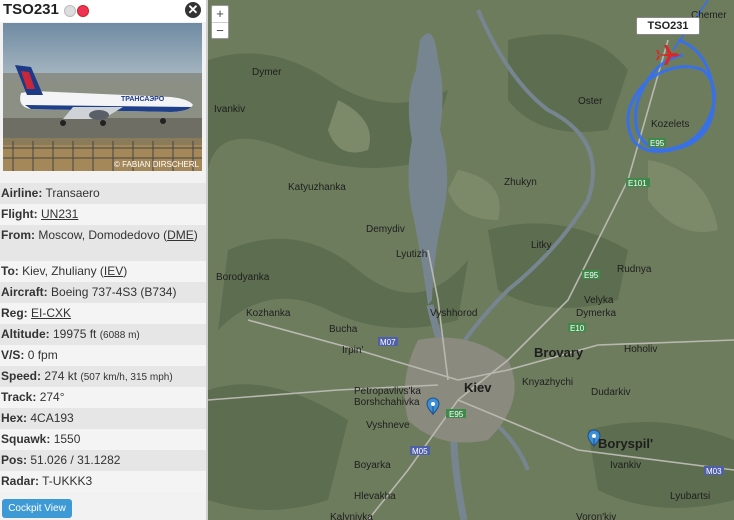 This screenshot has height=520, width=734. Describe the element at coordinates (180, 235) in the screenshot. I see `detail-link: DME` at that location.